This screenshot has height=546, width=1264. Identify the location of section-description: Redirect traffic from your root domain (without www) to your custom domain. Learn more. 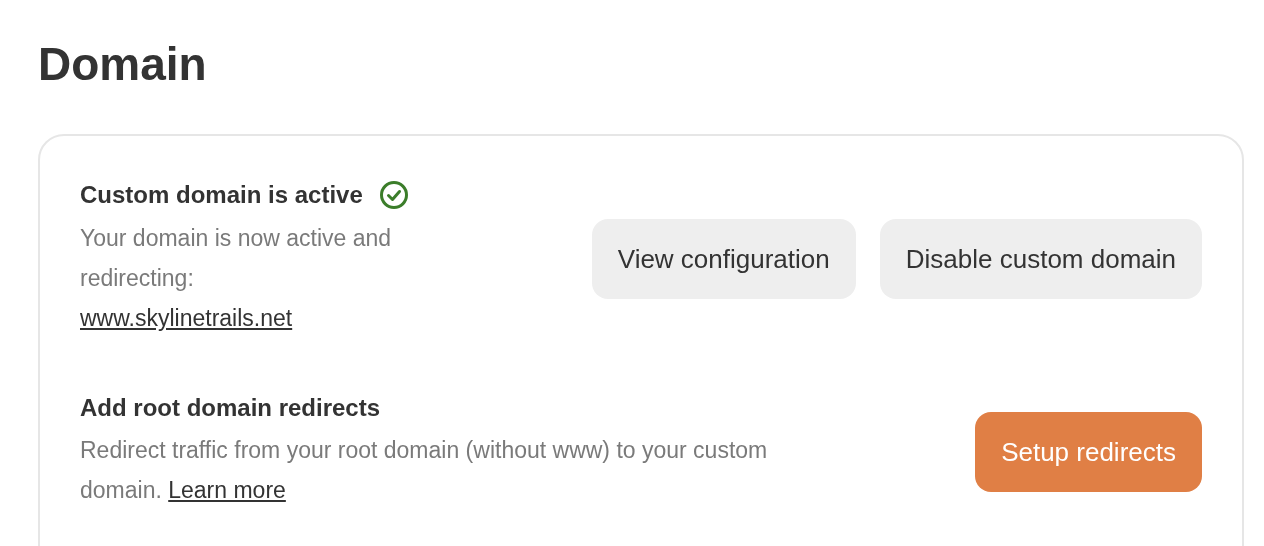
(424, 470).